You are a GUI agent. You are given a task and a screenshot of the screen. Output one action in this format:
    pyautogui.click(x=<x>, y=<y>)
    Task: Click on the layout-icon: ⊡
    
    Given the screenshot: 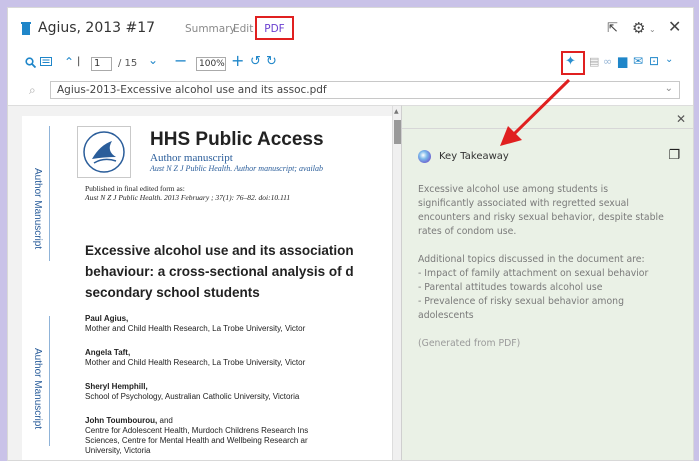 What is the action you would take?
    pyautogui.click(x=654, y=61)
    